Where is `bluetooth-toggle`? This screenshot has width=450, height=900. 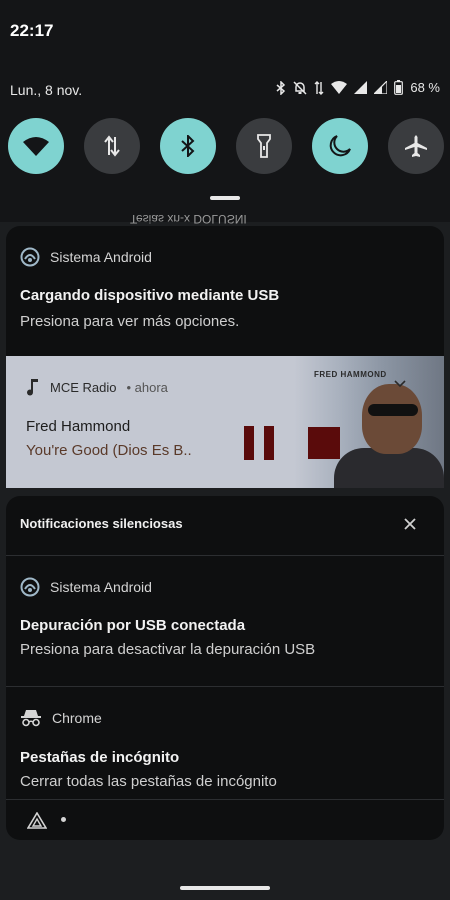
bluetooth-toggle is located at coordinates (188, 146).